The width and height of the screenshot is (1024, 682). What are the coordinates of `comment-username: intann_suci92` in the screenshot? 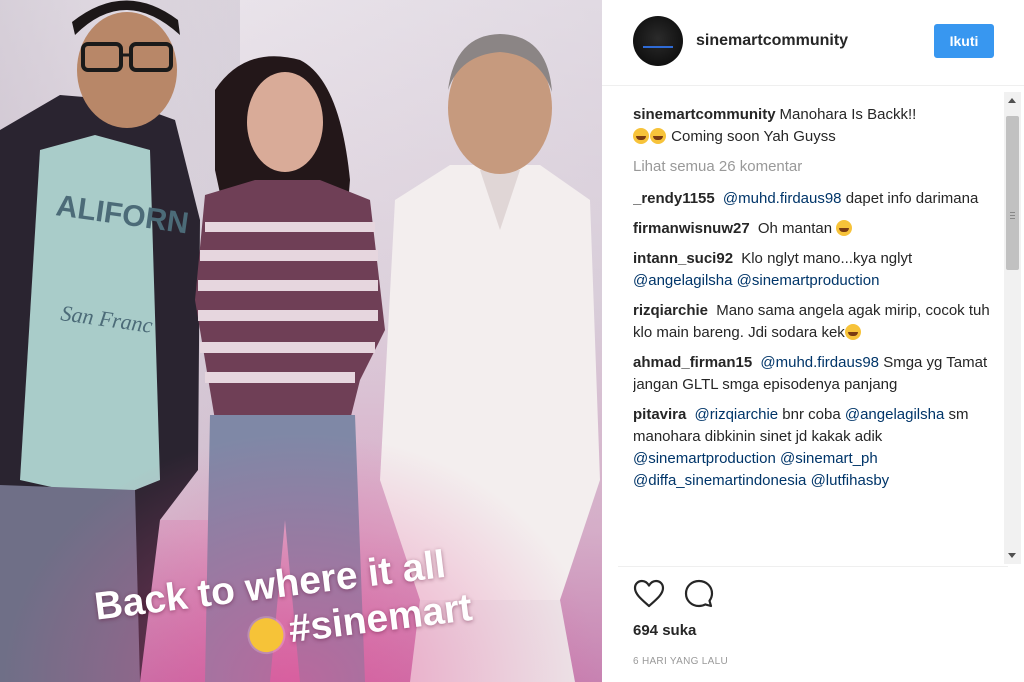 It's located at (683, 258).